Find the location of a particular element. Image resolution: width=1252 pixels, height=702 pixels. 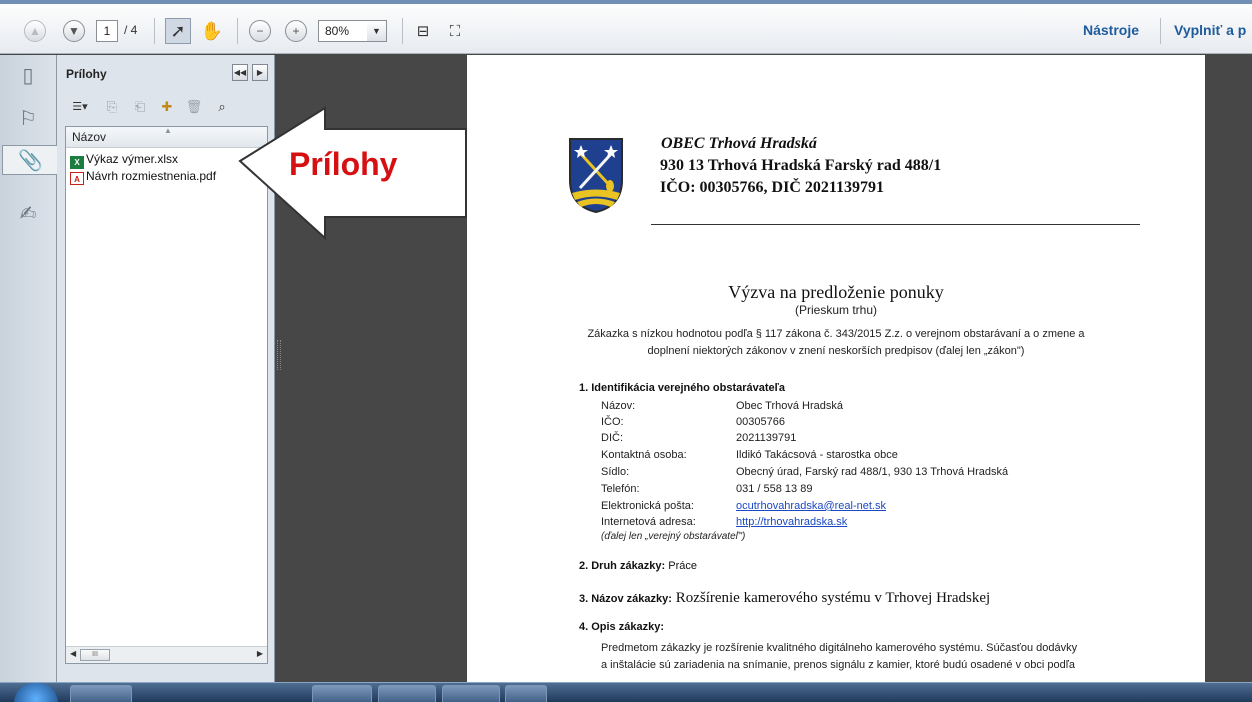

list-item: X Výkaz výmer.xlsx is located at coordinates (124, 160).